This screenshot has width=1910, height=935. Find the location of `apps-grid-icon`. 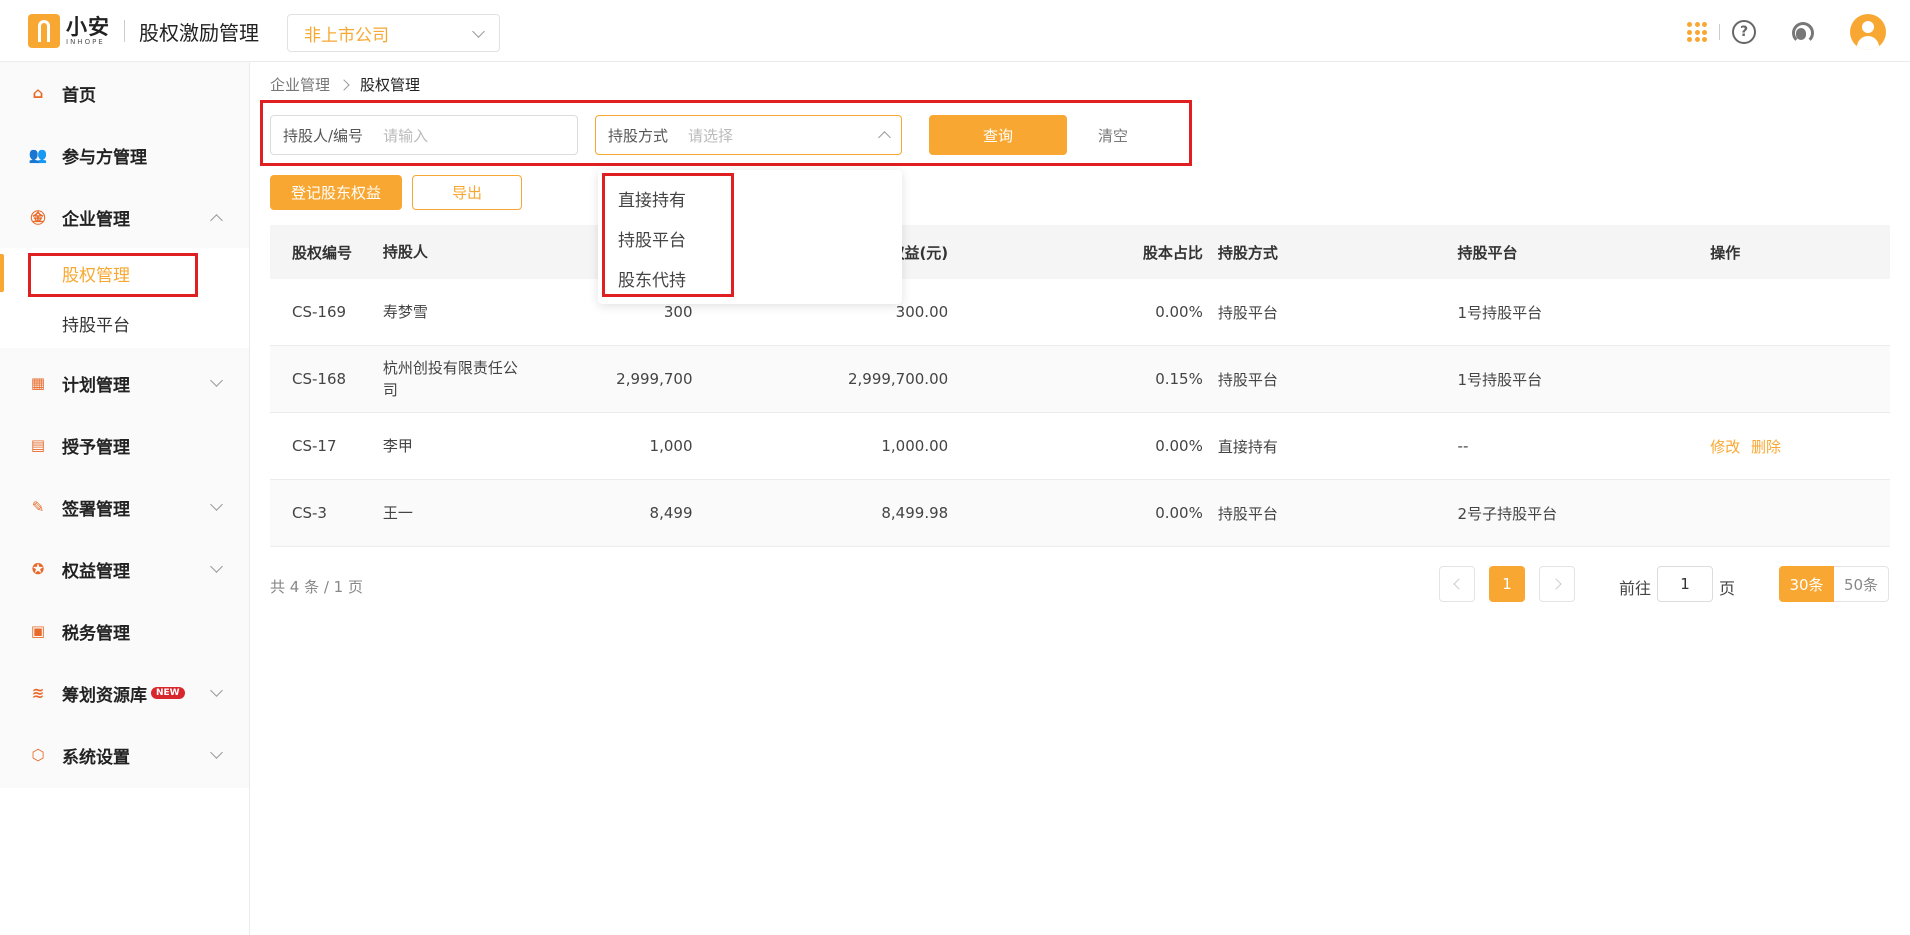

apps-grid-icon is located at coordinates (1697, 32).